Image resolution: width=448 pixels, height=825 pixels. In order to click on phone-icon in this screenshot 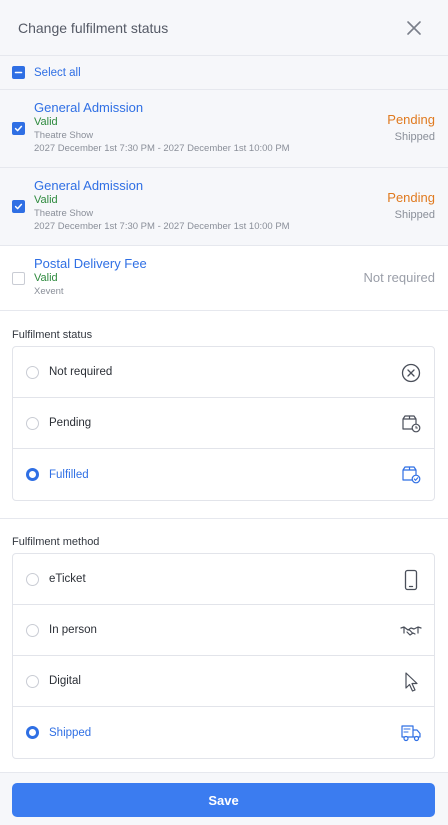, I will do `click(411, 580)`.